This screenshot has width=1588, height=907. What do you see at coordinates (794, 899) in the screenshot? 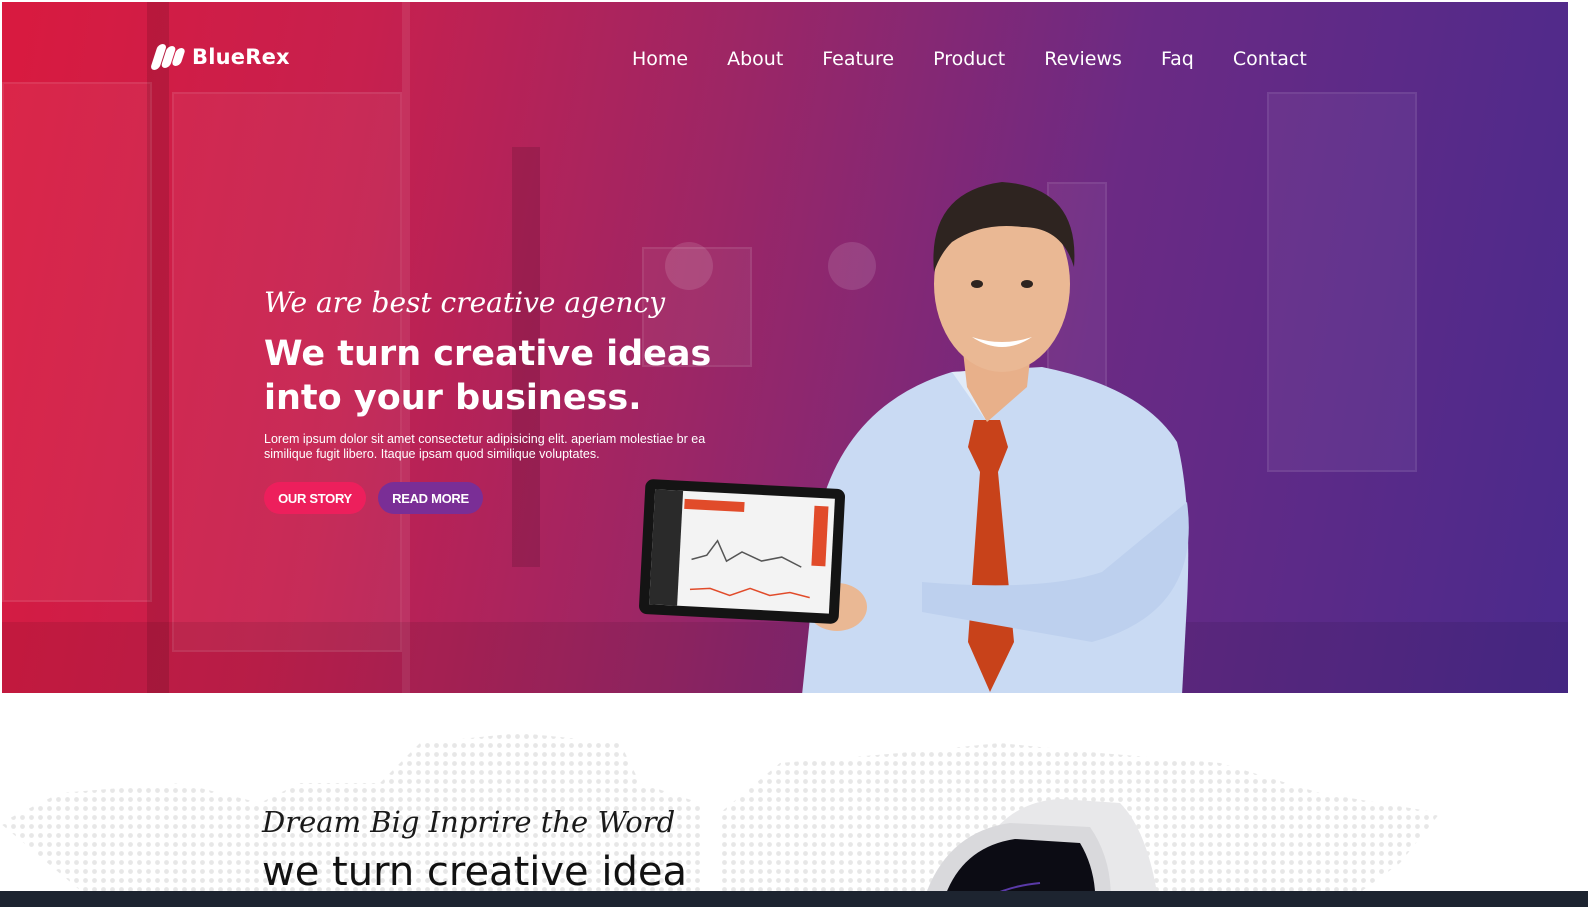
I see `bottom-bar` at bounding box center [794, 899].